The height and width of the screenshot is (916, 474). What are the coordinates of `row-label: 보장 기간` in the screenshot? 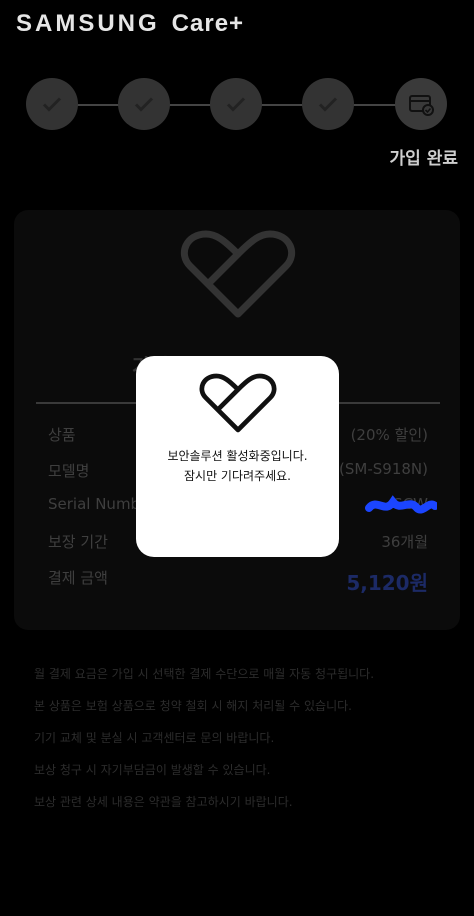 It's located at (78, 542).